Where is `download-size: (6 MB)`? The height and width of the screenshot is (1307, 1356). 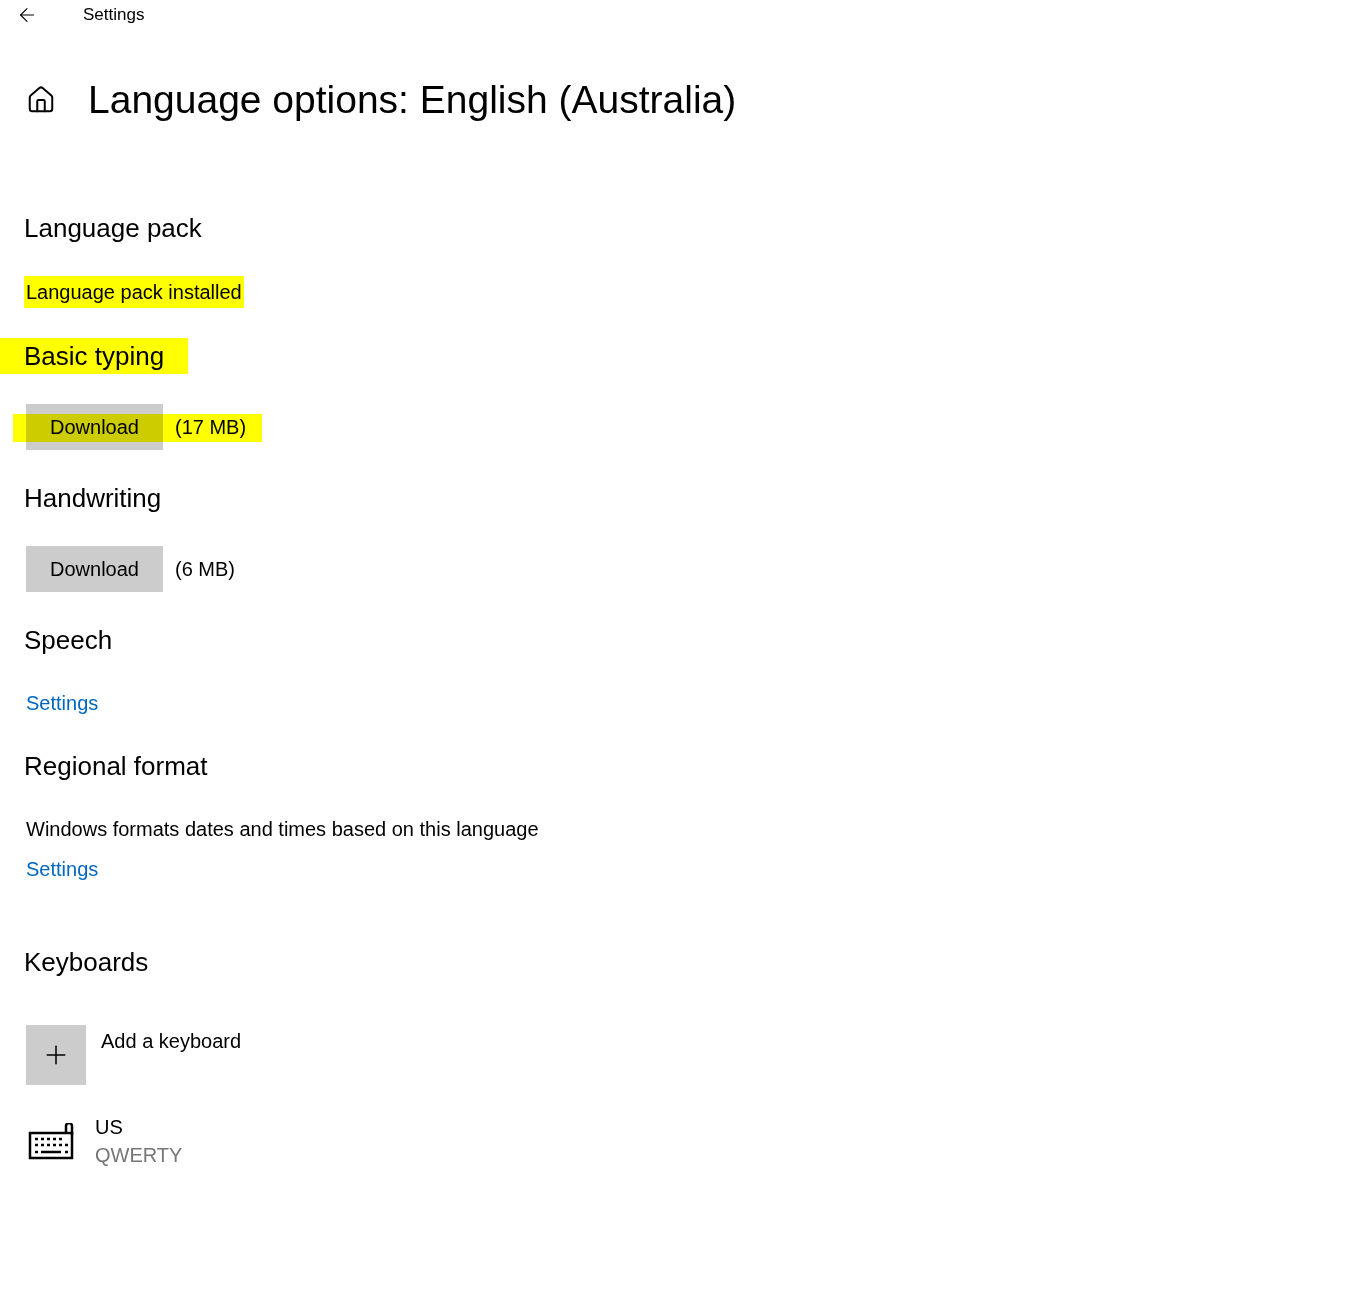
download-size: (6 MB) is located at coordinates (205, 569).